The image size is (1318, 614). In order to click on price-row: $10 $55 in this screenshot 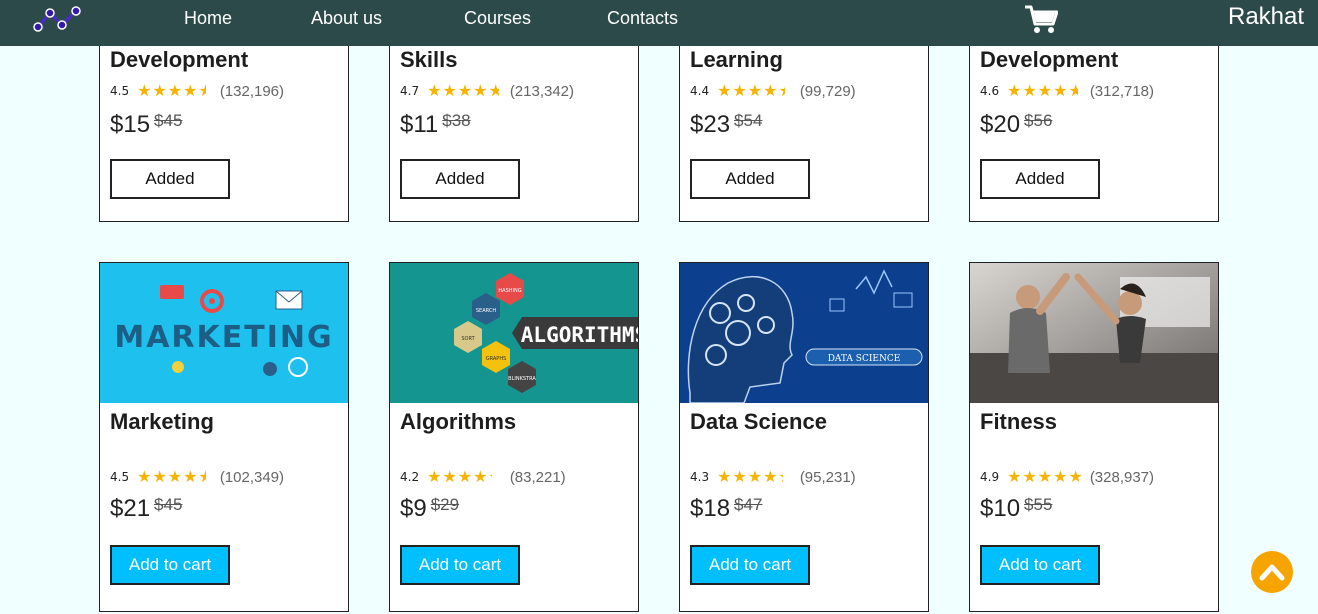, I will do `click(1016, 509)`.